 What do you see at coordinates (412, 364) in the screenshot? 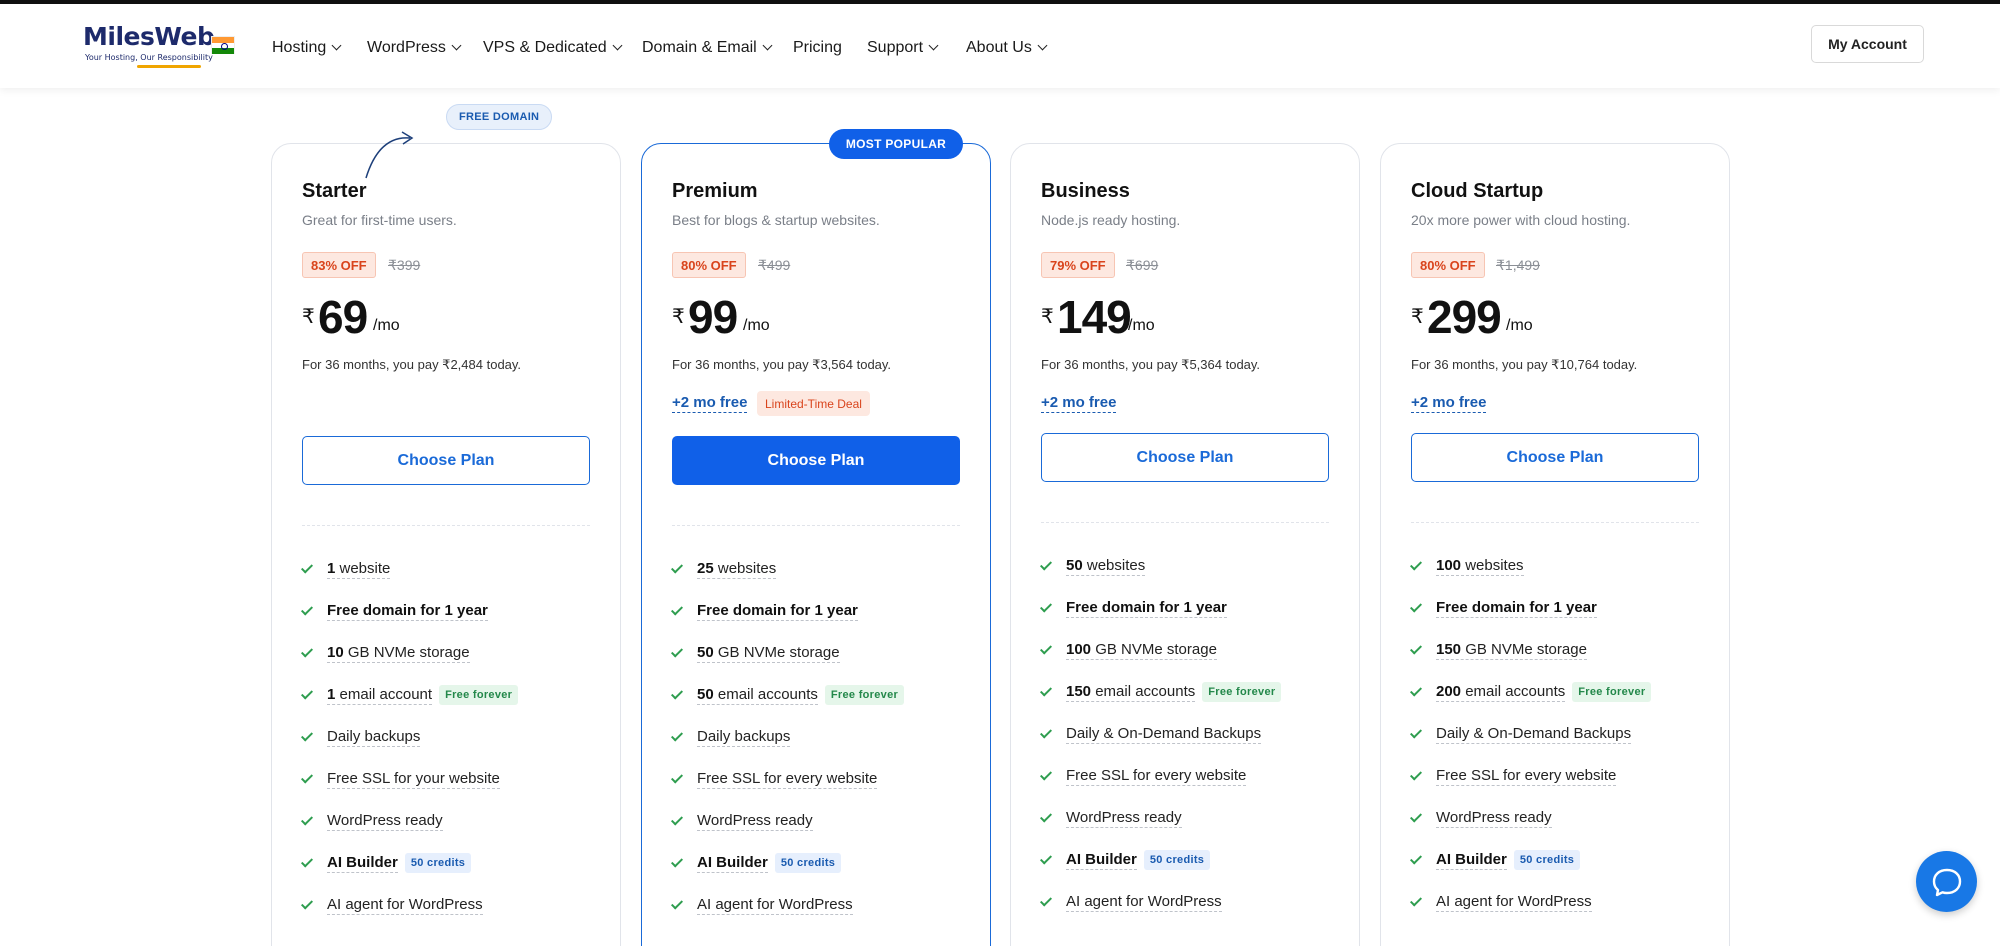
I see `billing-note: For 36 months, you pay ₹2,484 today.` at bounding box center [412, 364].